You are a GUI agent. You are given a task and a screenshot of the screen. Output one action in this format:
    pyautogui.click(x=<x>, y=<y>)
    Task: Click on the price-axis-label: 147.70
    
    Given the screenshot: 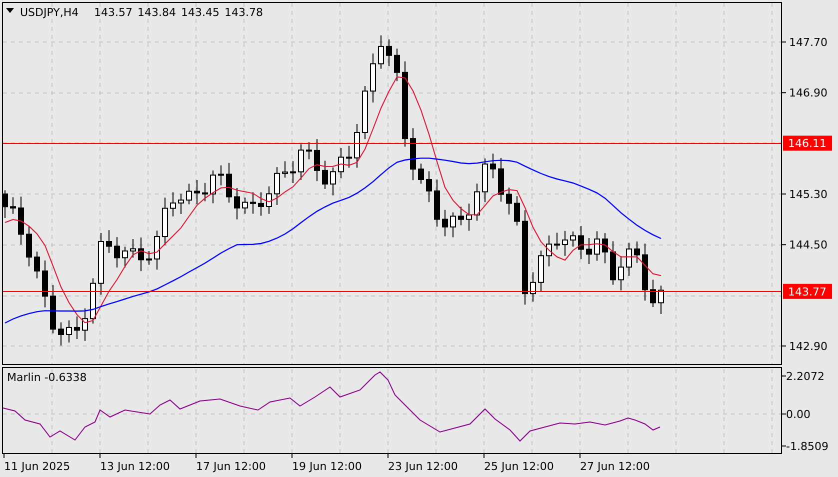 What is the action you would take?
    pyautogui.click(x=808, y=42)
    